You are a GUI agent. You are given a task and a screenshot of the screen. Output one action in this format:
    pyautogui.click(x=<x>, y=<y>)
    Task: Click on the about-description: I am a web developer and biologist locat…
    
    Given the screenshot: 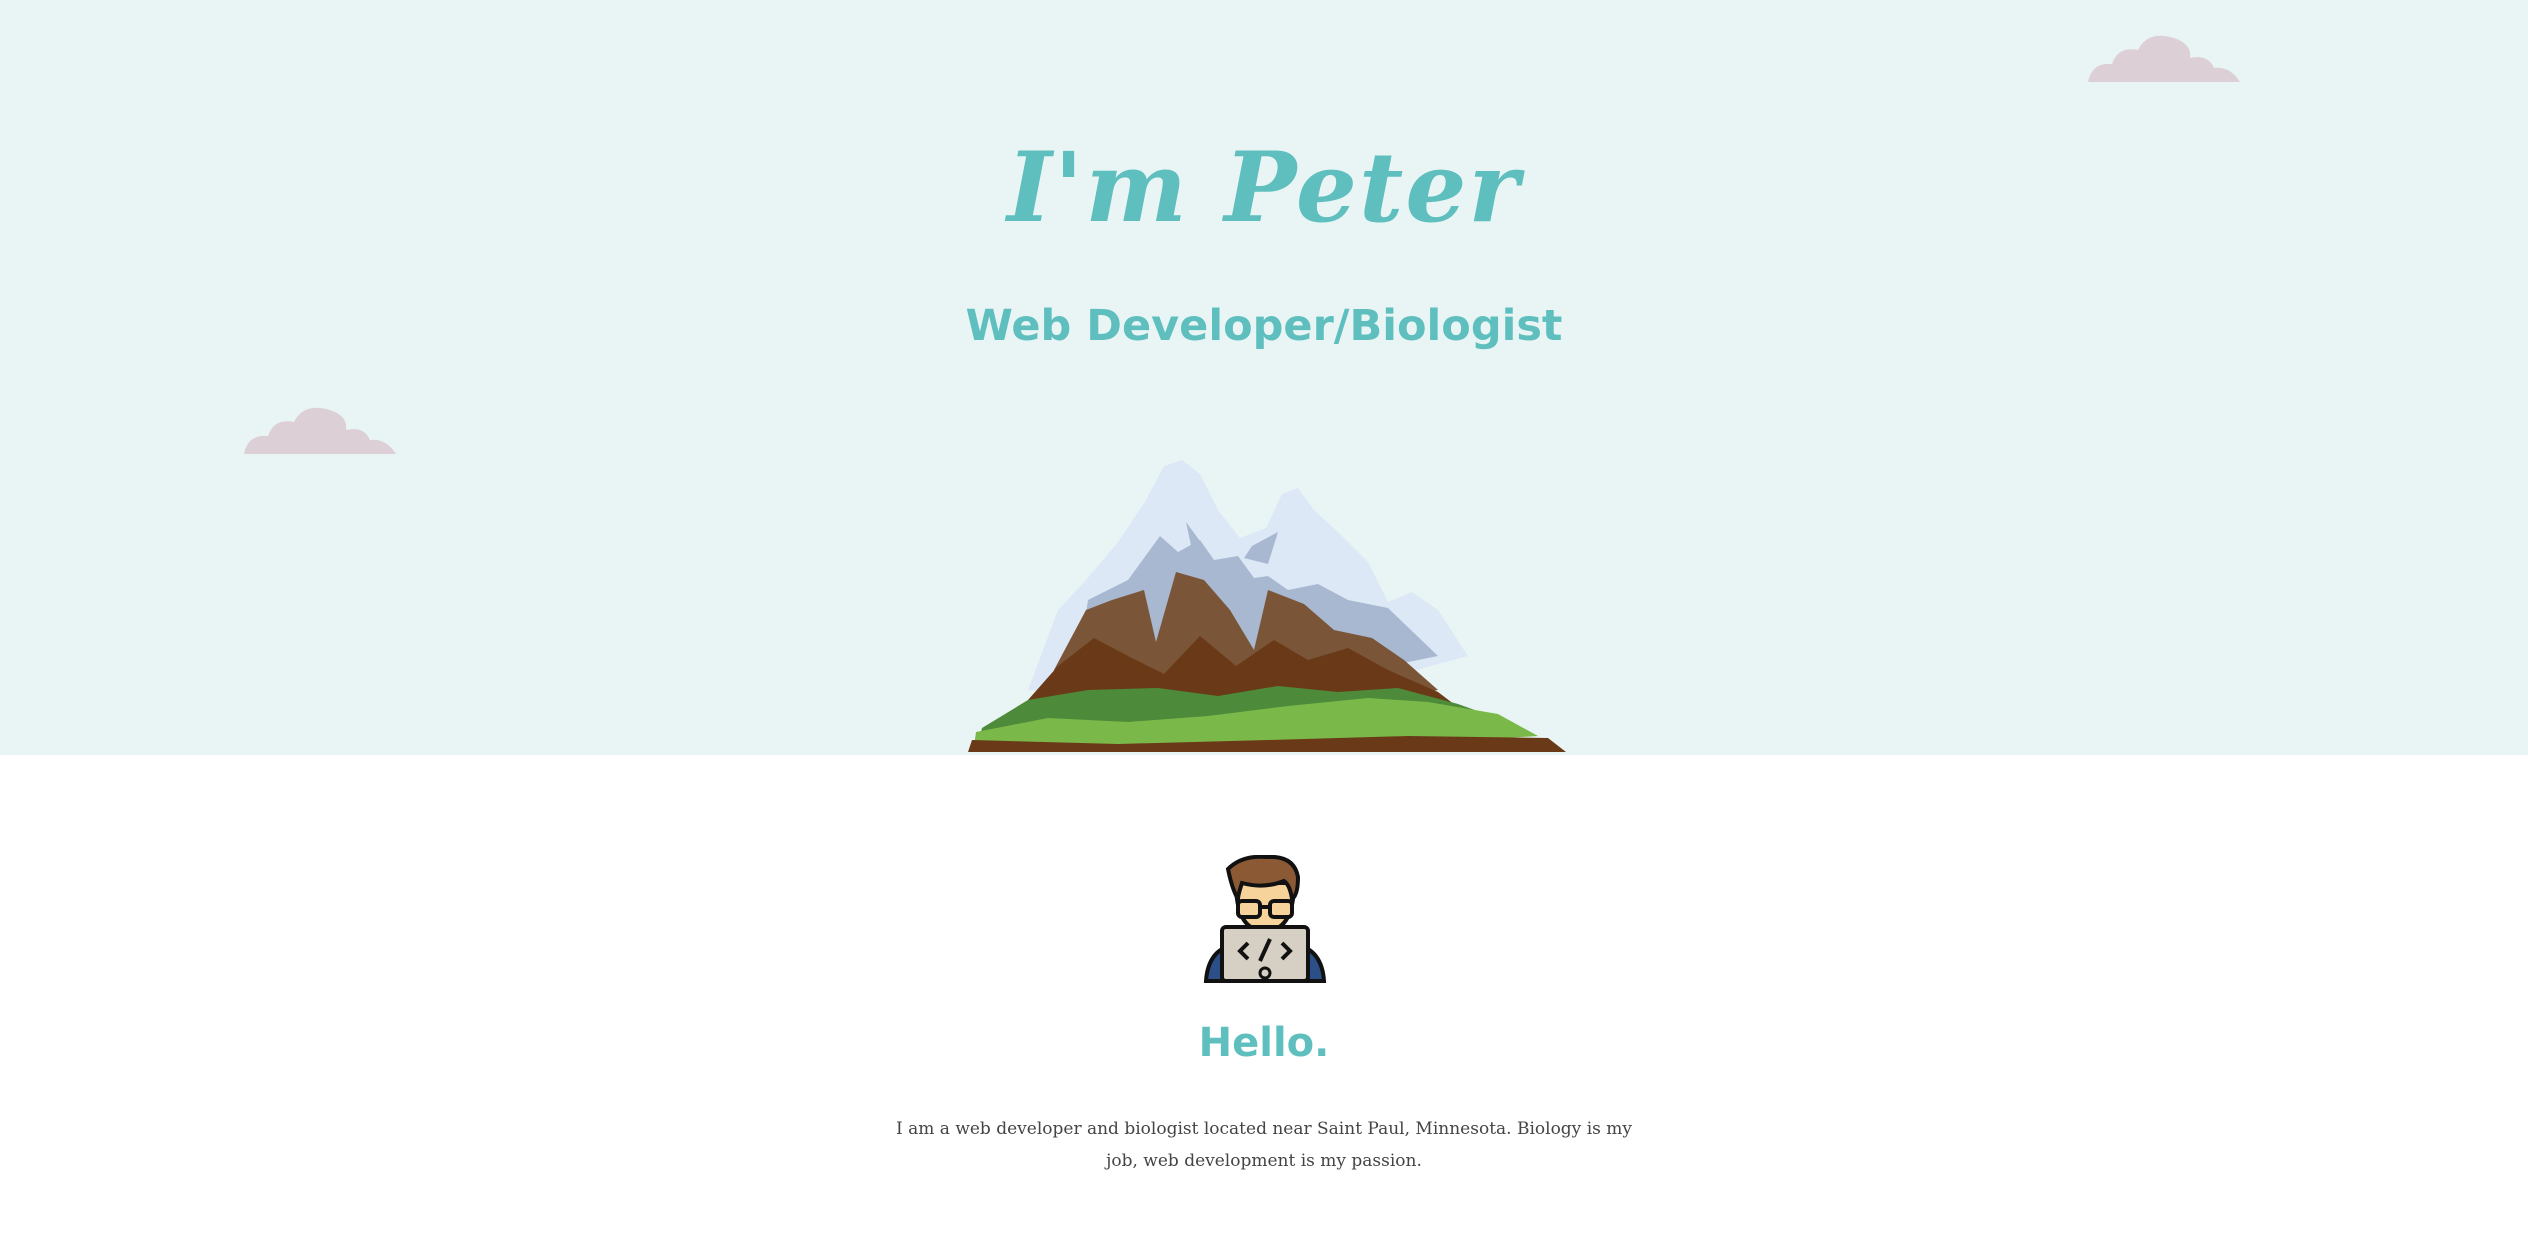 What is the action you would take?
    pyautogui.click(x=1264, y=1145)
    